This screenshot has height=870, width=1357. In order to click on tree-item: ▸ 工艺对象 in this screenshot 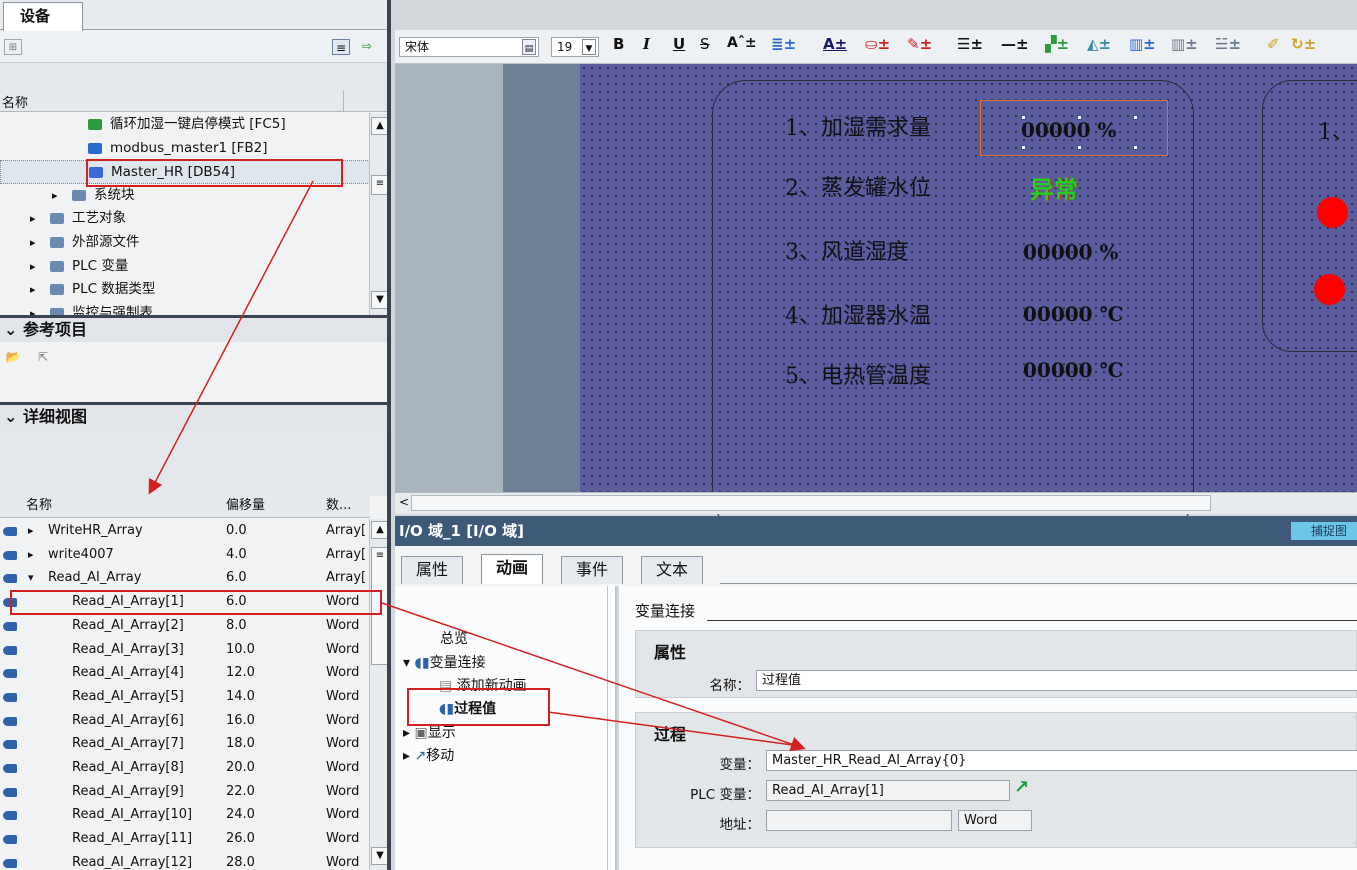, I will do `click(185, 219)`.